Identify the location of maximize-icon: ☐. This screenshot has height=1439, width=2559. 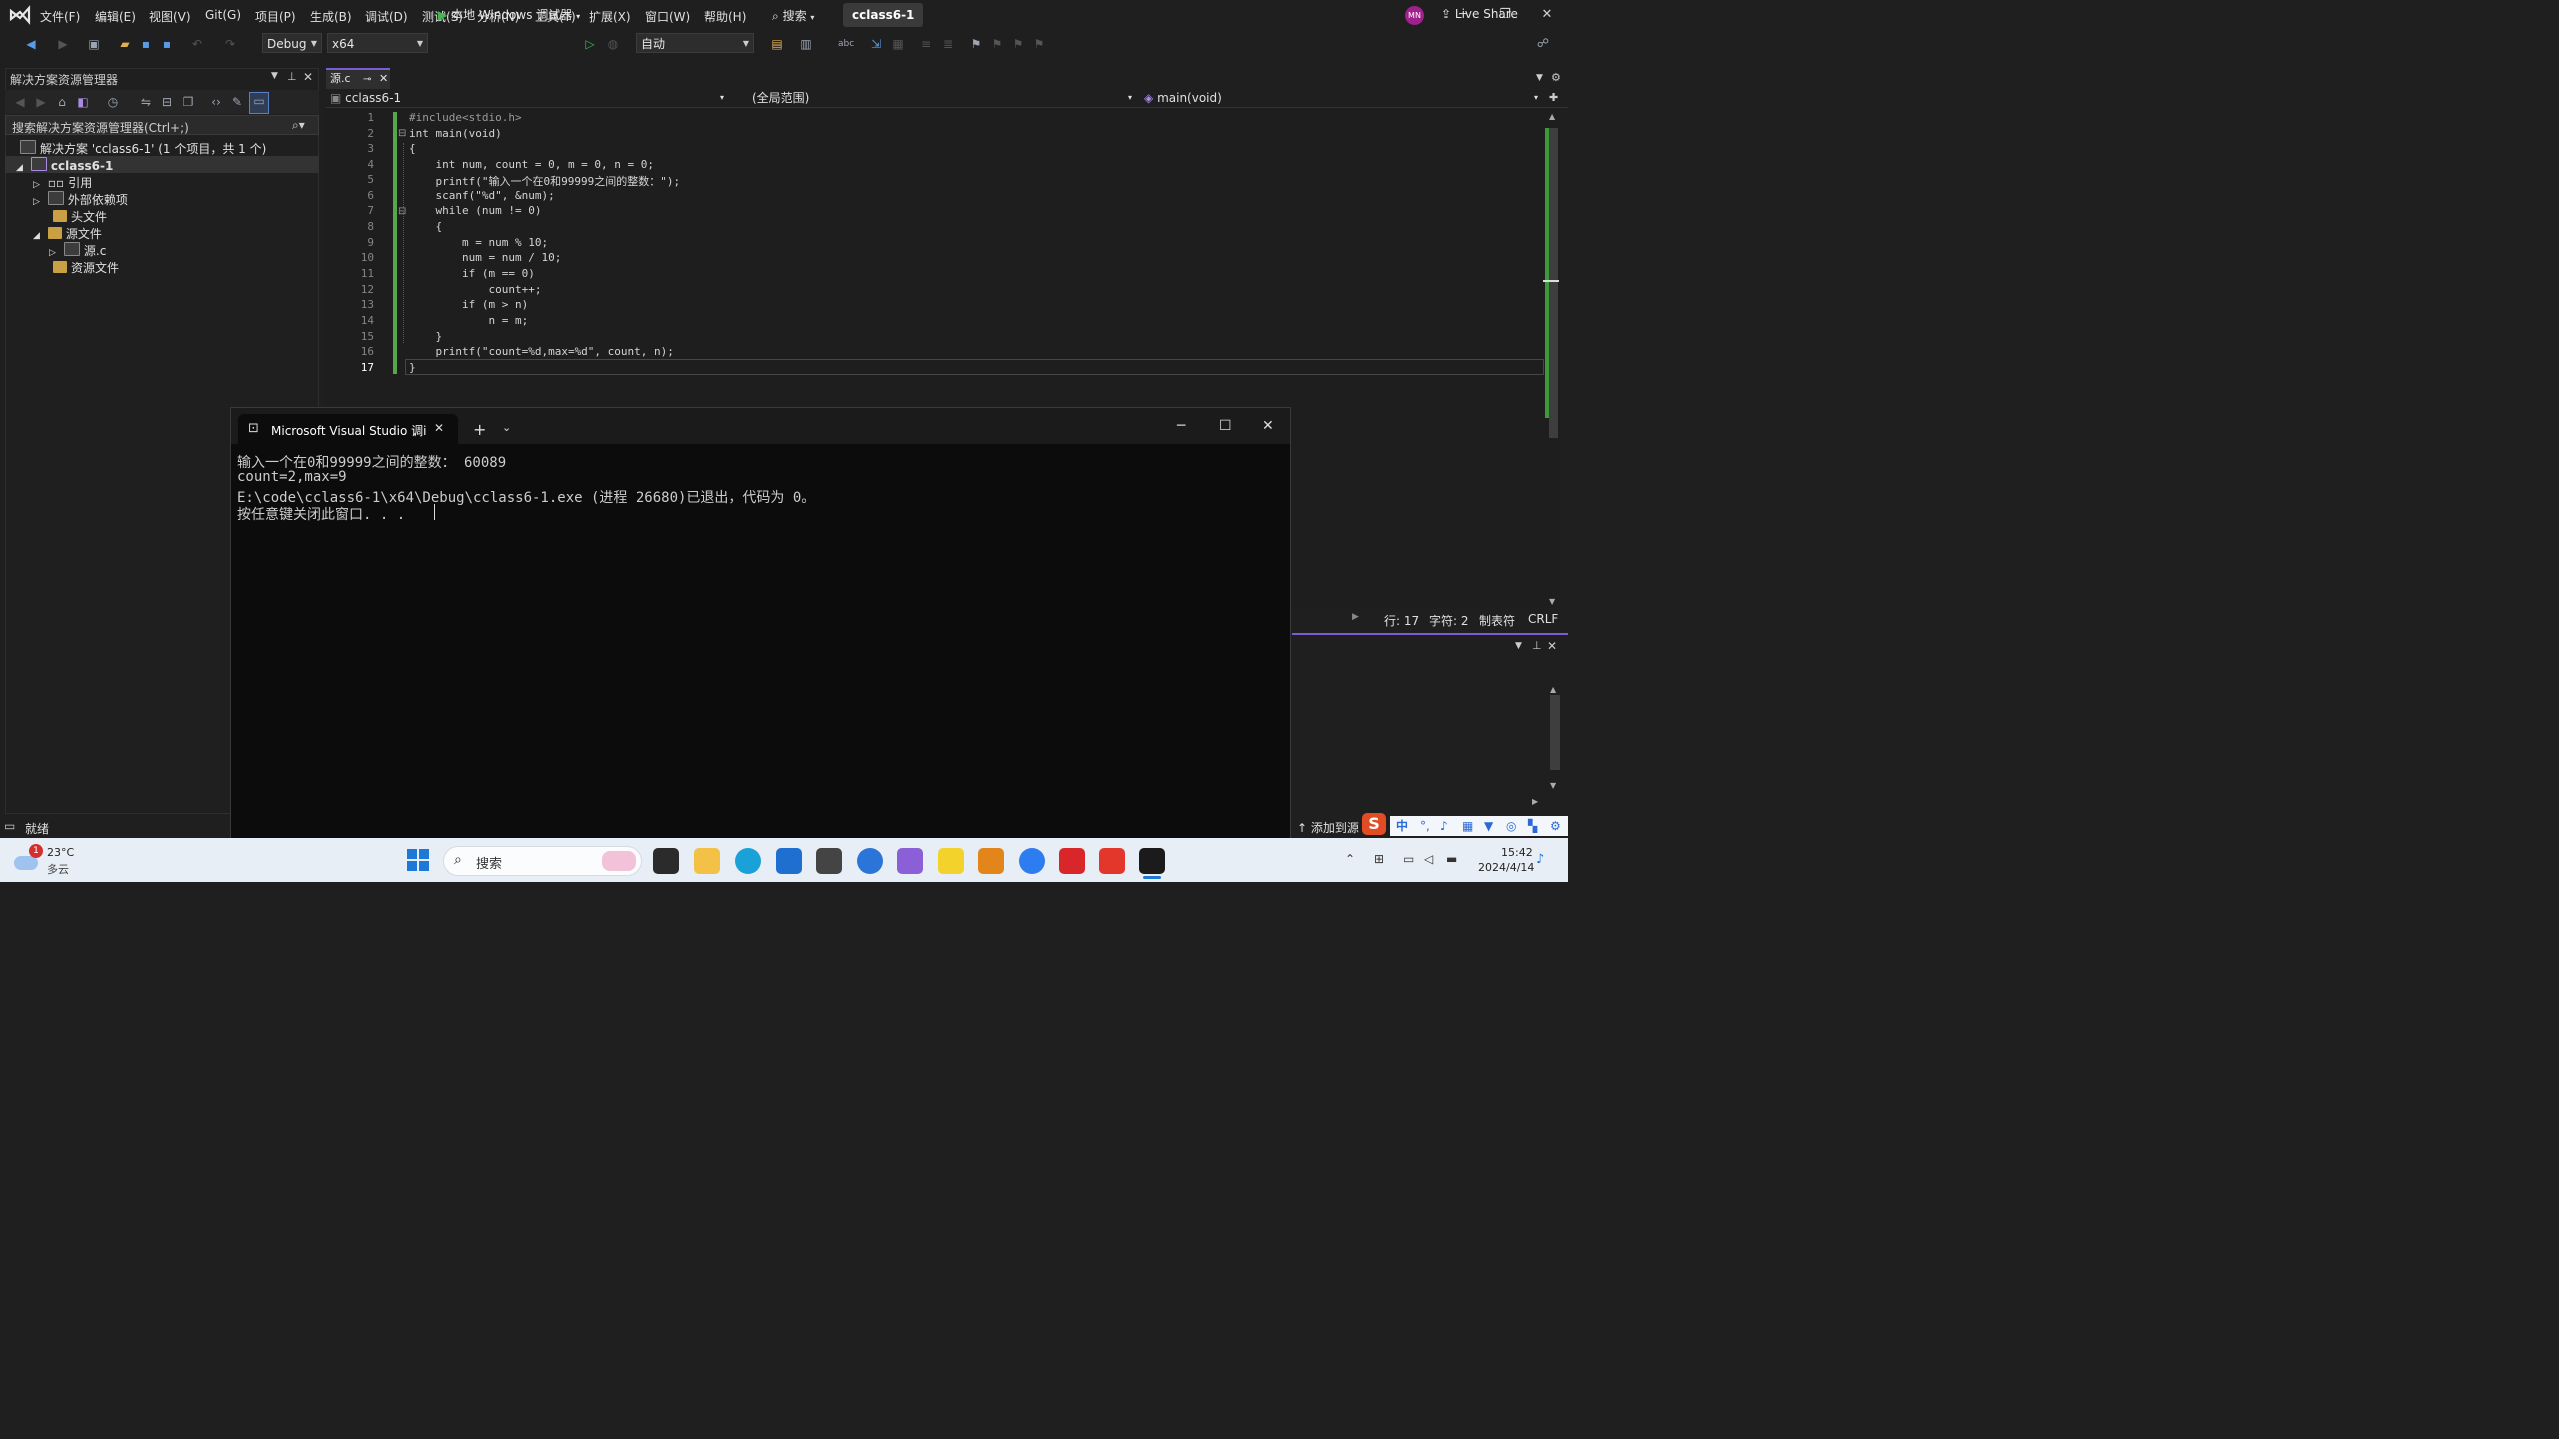
(1225, 426).